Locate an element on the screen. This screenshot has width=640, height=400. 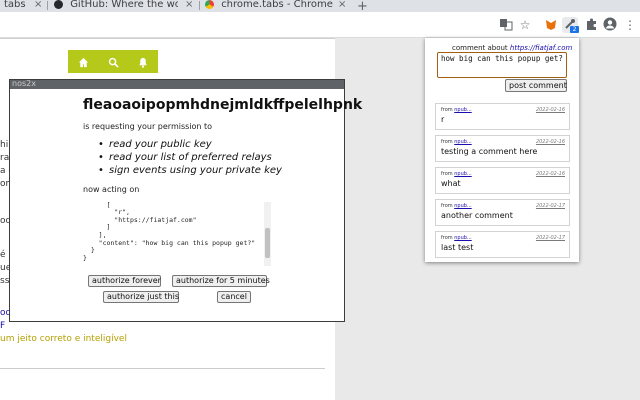
permission-item: read your list of preferred relays is located at coordinates (190, 157).